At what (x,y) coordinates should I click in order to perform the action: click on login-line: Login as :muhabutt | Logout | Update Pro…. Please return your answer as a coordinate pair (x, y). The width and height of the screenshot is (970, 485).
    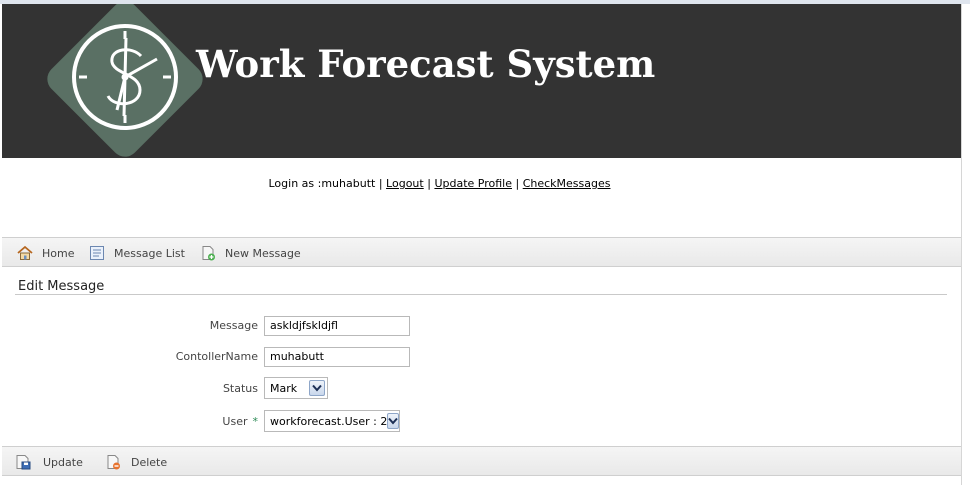
    Looking at the image, I should click on (439, 183).